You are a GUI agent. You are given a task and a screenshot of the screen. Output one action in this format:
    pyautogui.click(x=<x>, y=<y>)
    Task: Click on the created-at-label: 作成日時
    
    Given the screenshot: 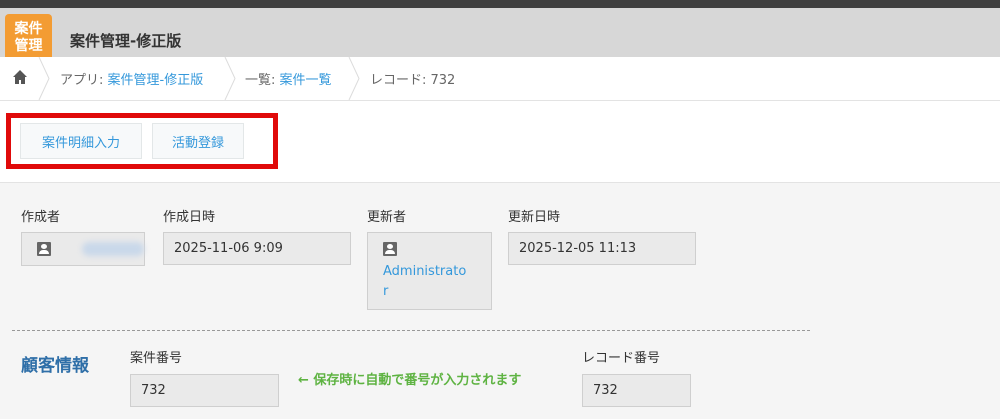 What is the action you would take?
    pyautogui.click(x=189, y=217)
    